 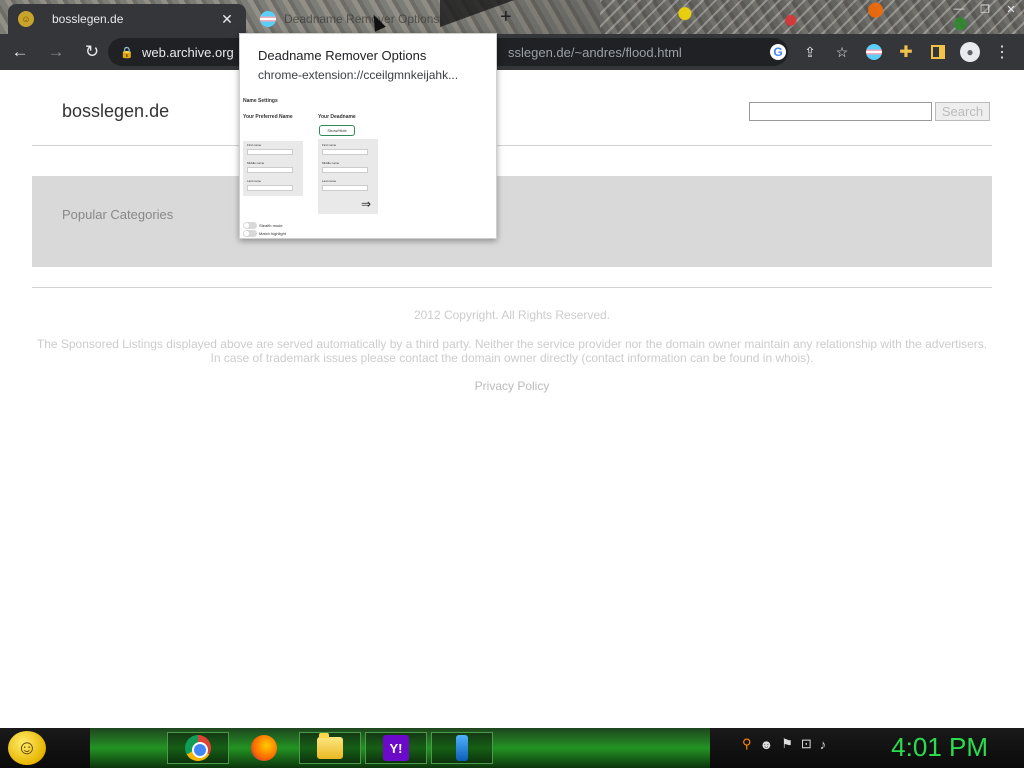 I want to click on search-input, so click(x=840, y=111).